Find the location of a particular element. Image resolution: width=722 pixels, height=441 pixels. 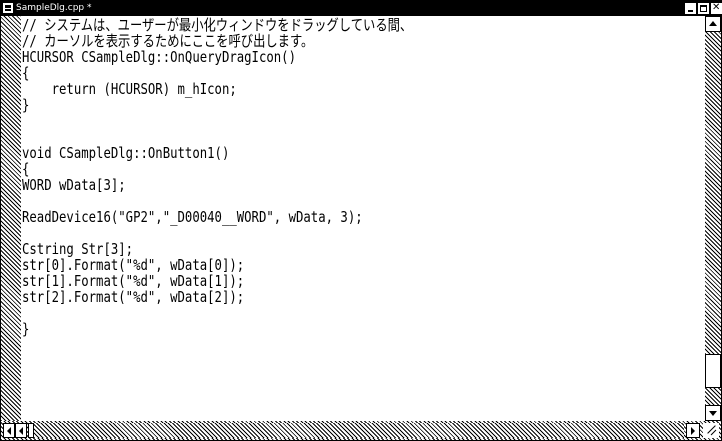

maximize-icon is located at coordinates (703, 8).